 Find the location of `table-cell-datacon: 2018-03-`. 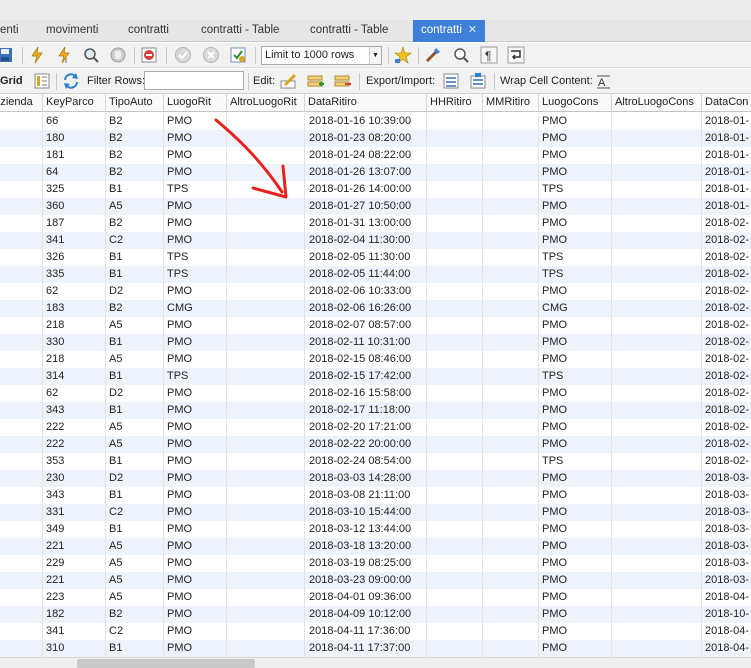

table-cell-datacon: 2018-03- is located at coordinates (726, 546).